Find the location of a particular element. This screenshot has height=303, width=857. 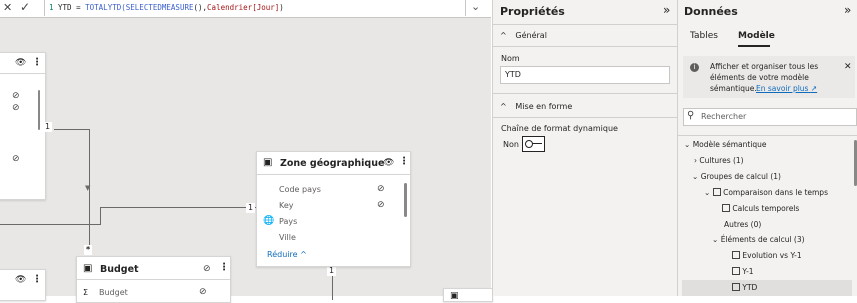

tree-item-calc-groups: ⌄ Groupes de calcul (1) is located at coordinates (736, 176).